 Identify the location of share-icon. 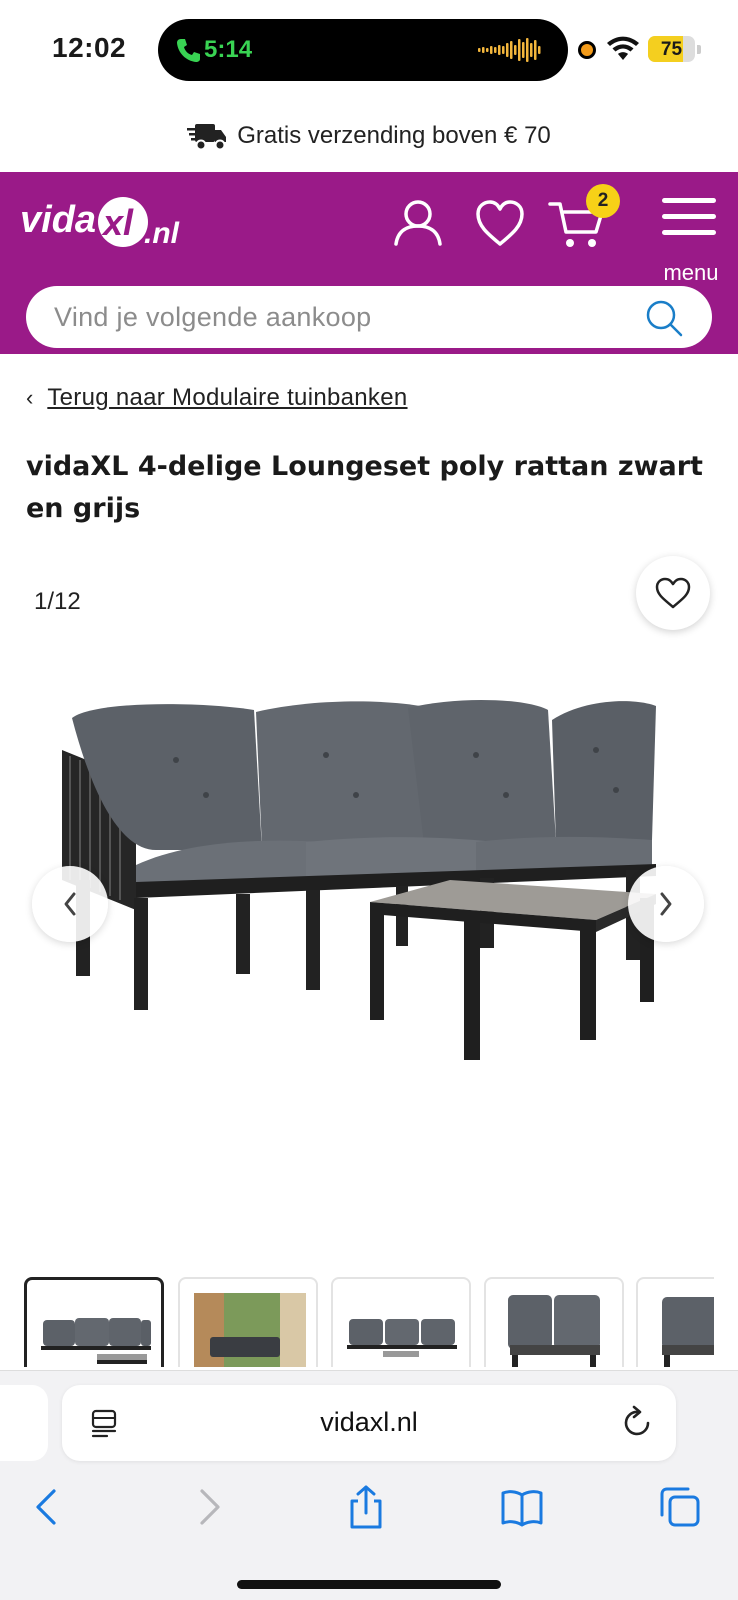
(366, 1507).